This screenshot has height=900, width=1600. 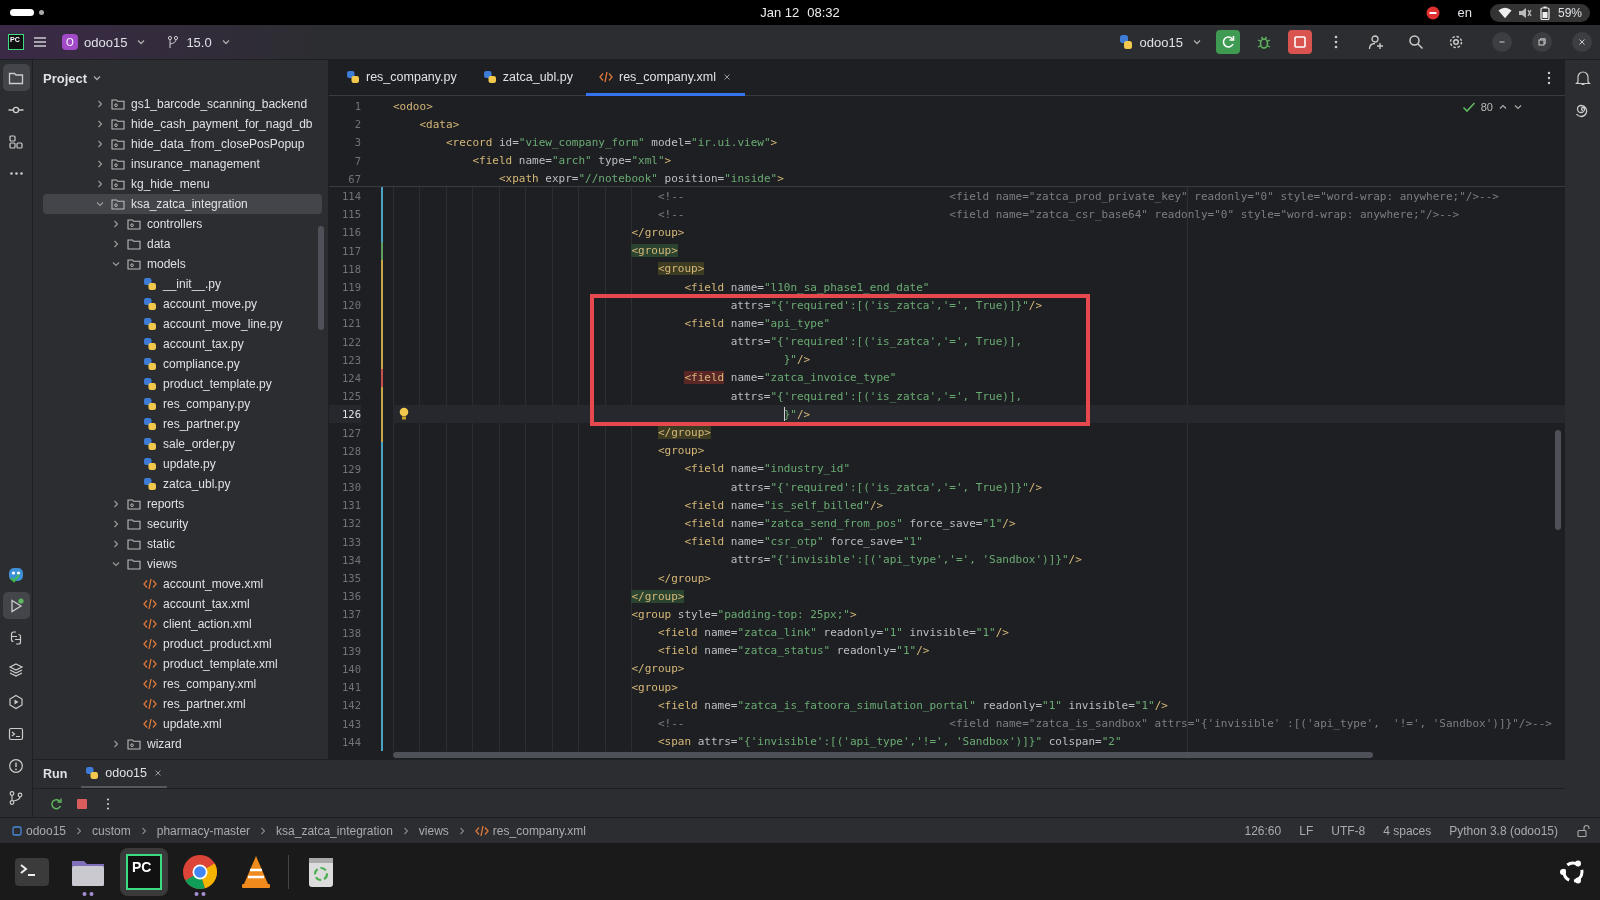 What do you see at coordinates (182, 204) in the screenshot?
I see `tree-item: ksa_zatca_integration` at bounding box center [182, 204].